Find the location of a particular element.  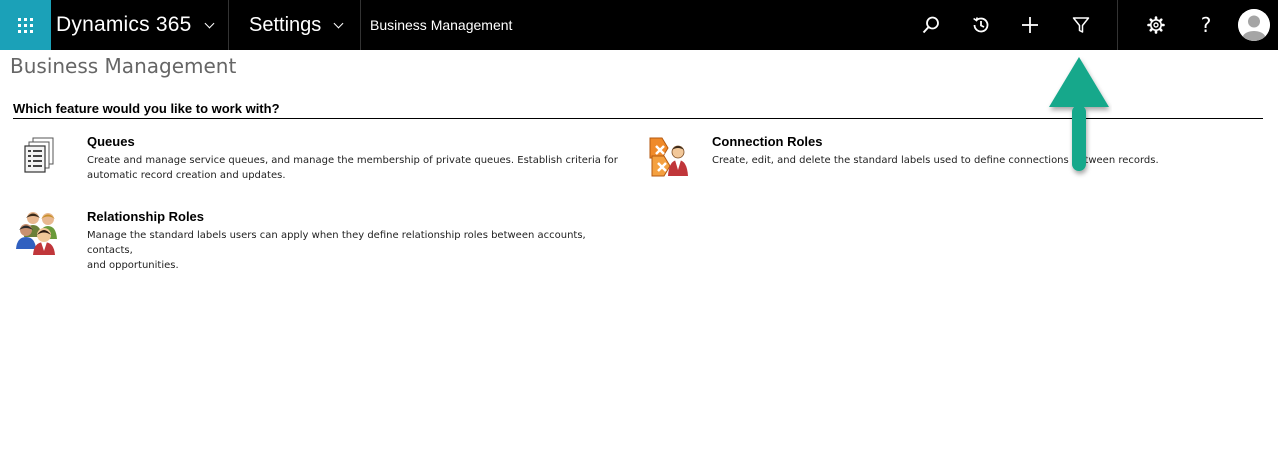

create-record-button is located at coordinates (1030, 25).